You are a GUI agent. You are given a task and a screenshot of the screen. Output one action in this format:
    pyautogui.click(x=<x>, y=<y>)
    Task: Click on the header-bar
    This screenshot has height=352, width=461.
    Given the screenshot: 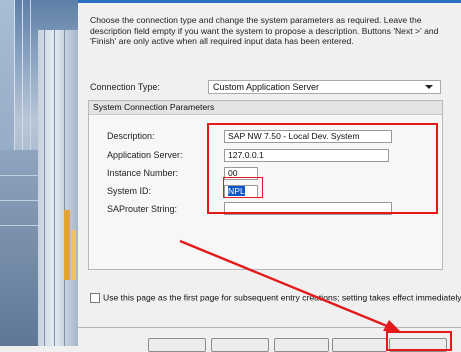 What is the action you would take?
    pyautogui.click(x=269, y=1)
    